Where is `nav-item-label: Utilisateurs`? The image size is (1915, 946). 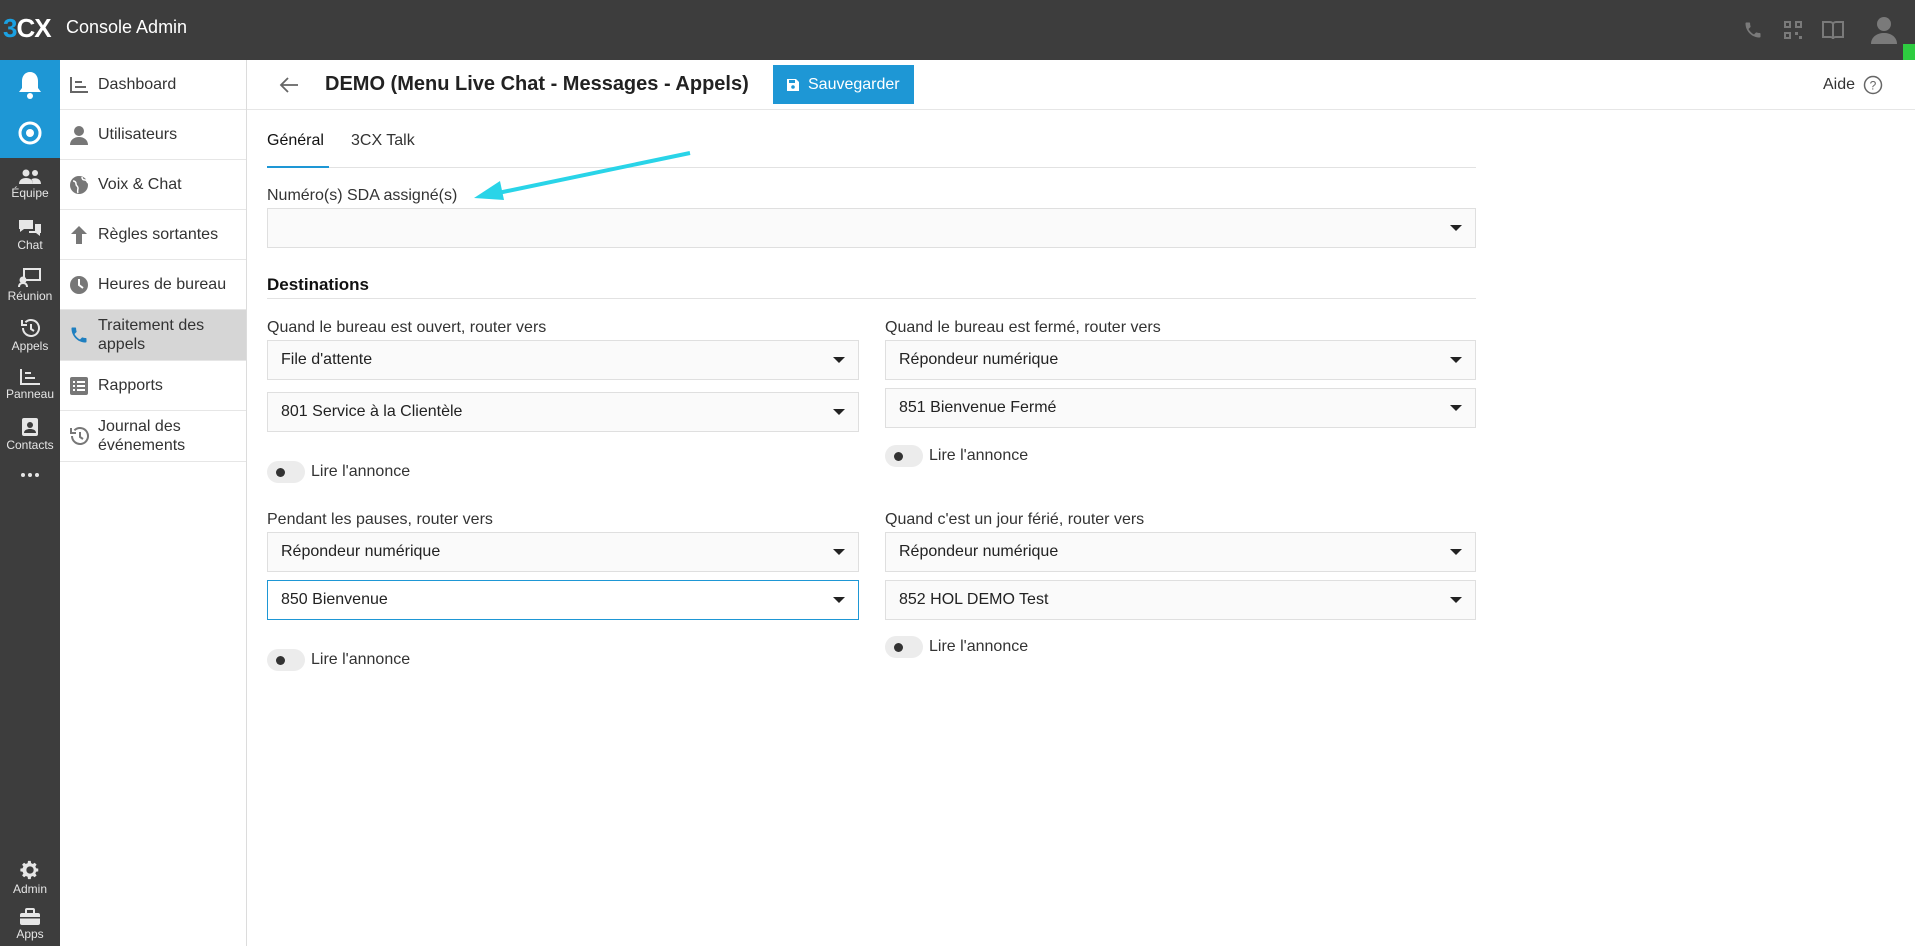 nav-item-label: Utilisateurs is located at coordinates (138, 134).